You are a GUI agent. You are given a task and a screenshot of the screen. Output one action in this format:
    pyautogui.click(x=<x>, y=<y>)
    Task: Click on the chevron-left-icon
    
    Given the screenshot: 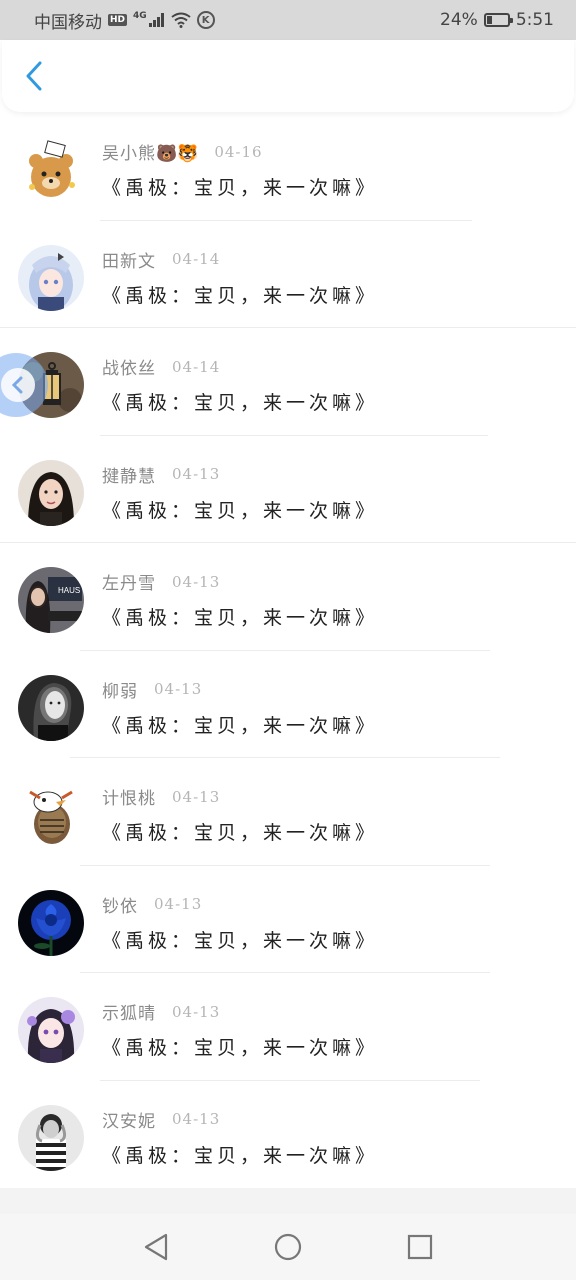 What is the action you would take?
    pyautogui.click(x=34, y=76)
    